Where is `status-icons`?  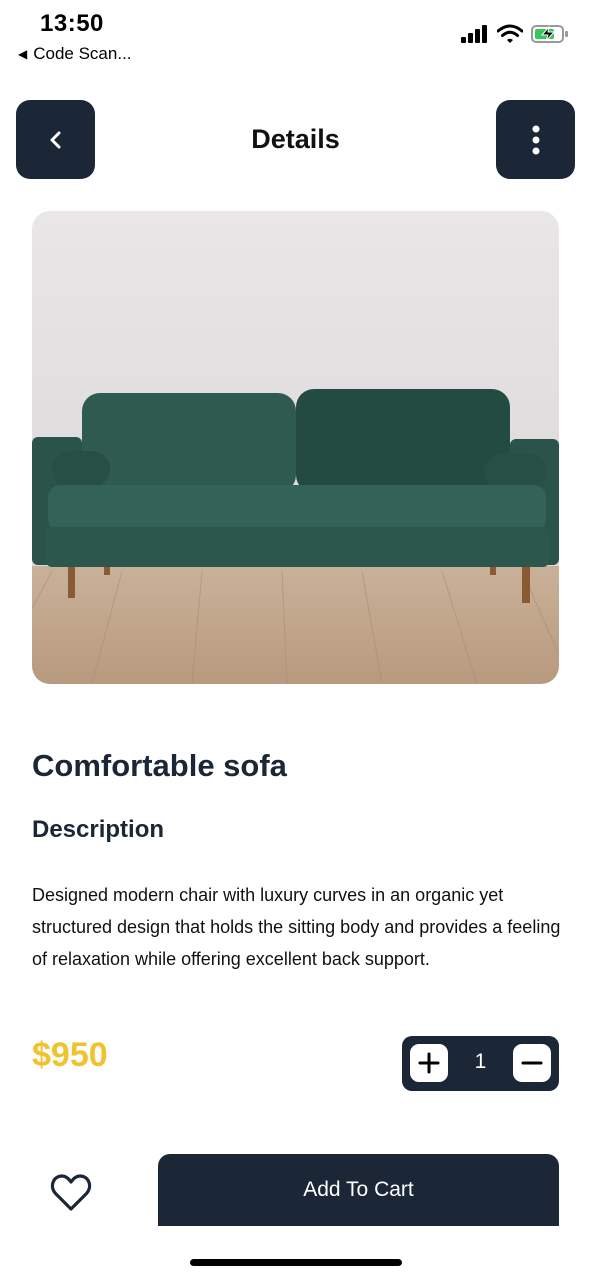 status-icons is located at coordinates (515, 34).